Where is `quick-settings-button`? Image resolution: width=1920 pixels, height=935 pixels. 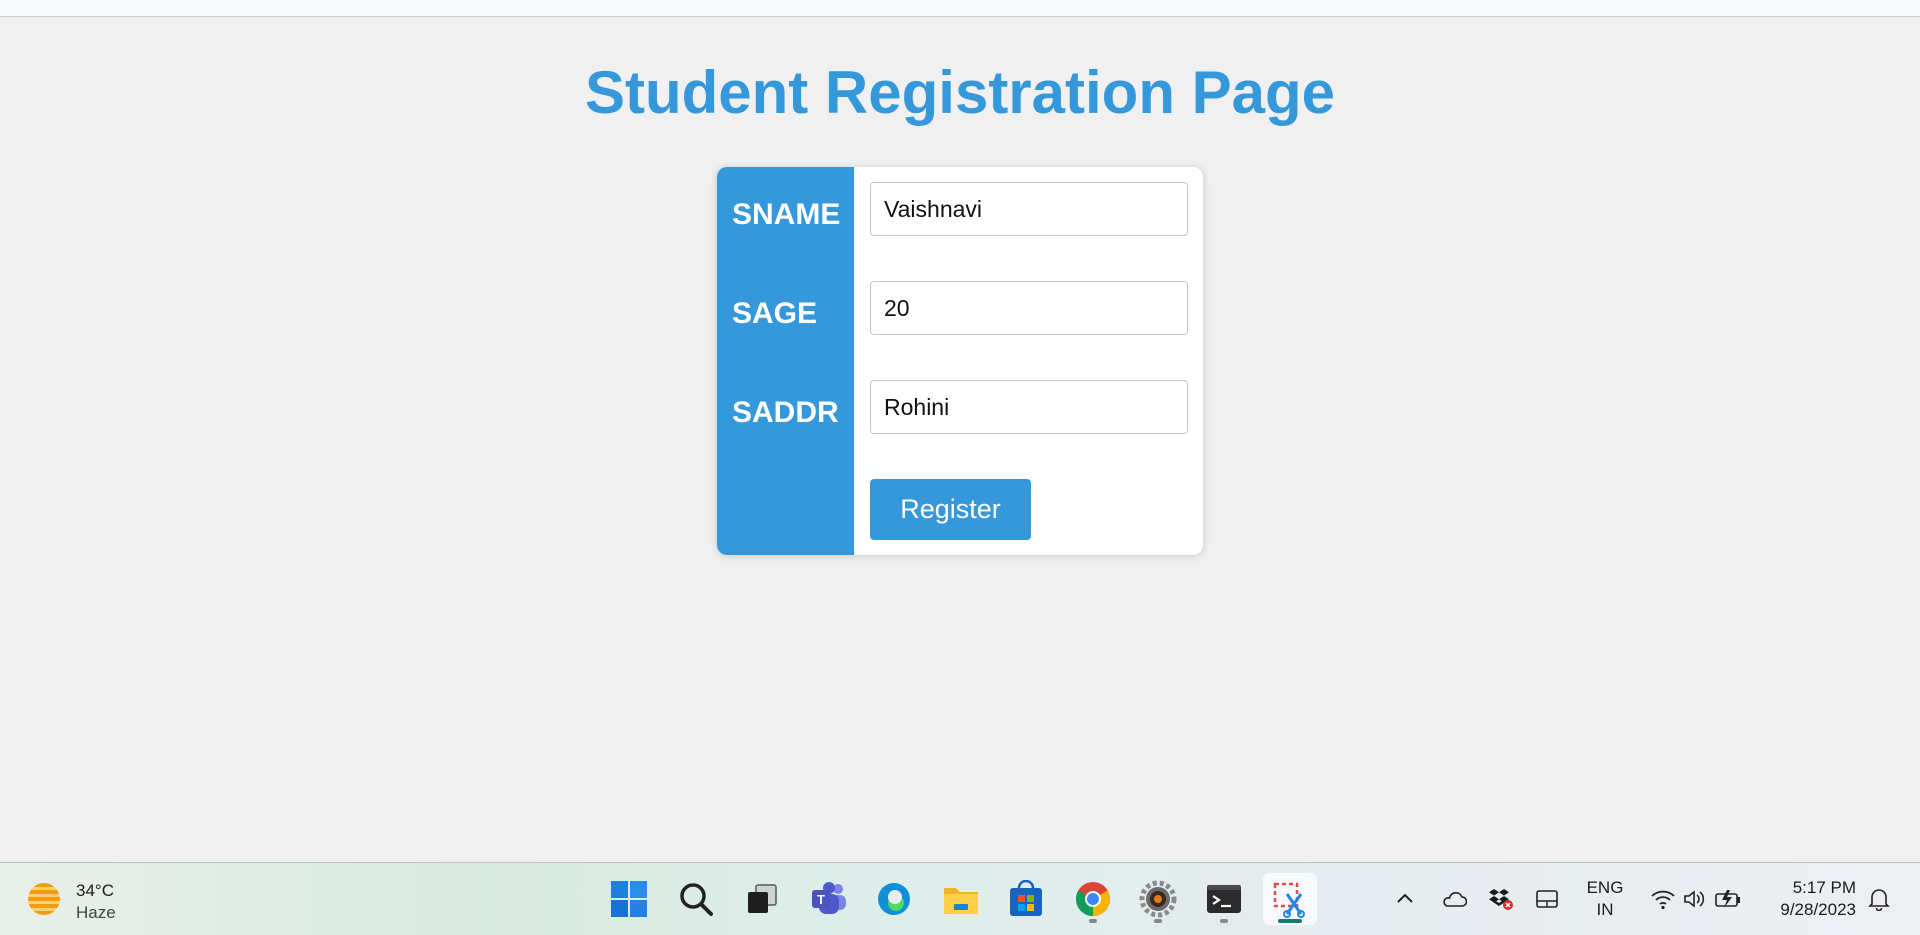
quick-settings-button is located at coordinates (1696, 899).